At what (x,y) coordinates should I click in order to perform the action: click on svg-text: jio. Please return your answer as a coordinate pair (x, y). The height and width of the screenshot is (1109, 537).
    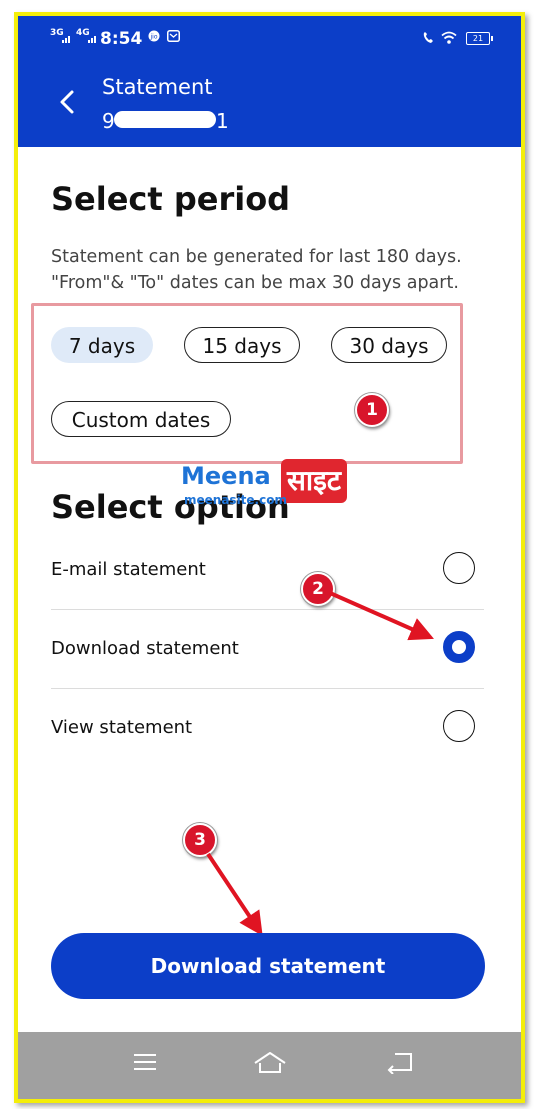
    Looking at the image, I should click on (153, 37).